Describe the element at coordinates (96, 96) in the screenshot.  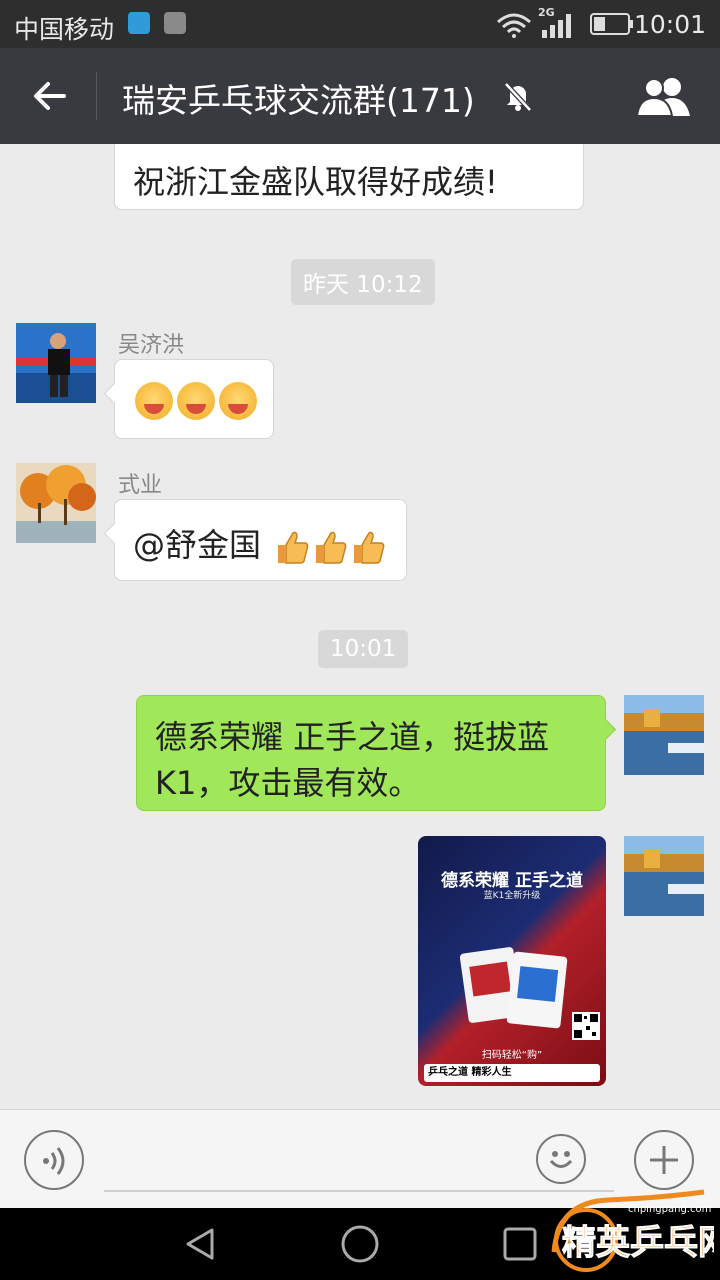
I see `header-divider` at that location.